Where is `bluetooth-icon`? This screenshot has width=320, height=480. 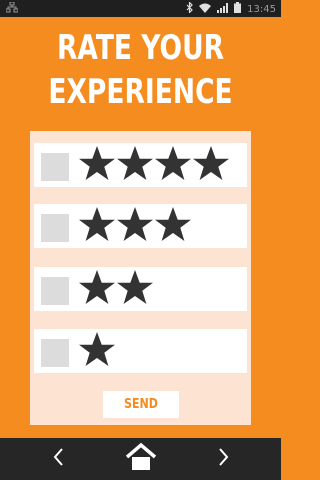
bluetooth-icon is located at coordinates (190, 8).